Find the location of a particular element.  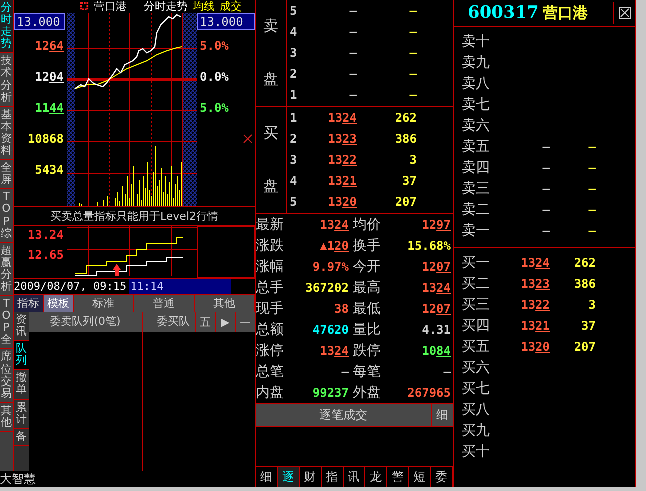

side-tab: TOP综 is located at coordinates (6, 216).